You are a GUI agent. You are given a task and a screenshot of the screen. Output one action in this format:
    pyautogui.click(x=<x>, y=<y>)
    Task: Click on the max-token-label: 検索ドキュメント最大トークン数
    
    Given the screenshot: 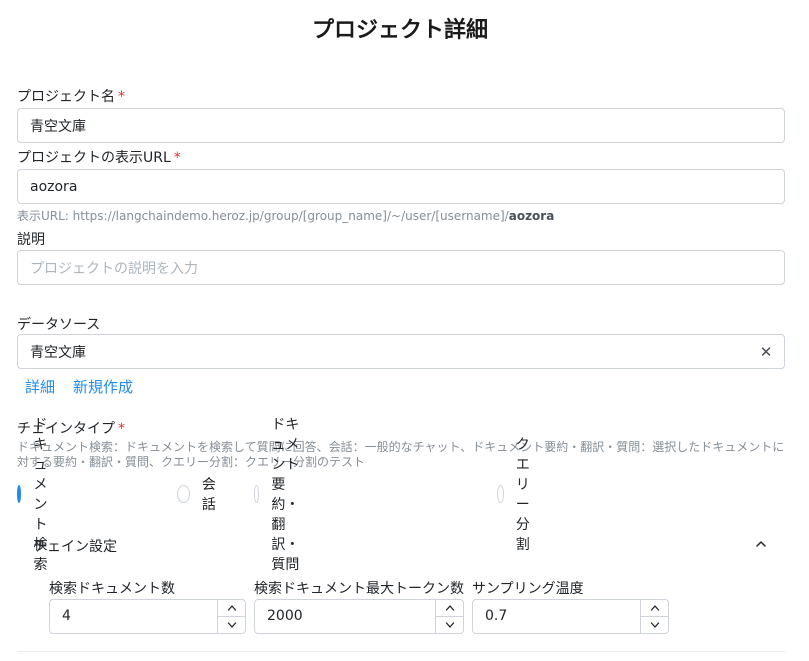 What is the action you would take?
    pyautogui.click(x=359, y=589)
    